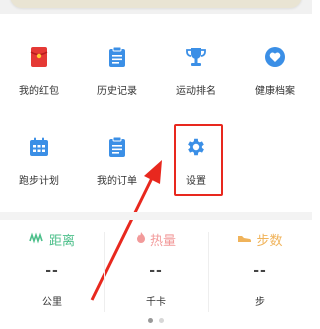 The height and width of the screenshot is (329, 320). What do you see at coordinates (260, 302) in the screenshot?
I see `stat-unit: 步` at bounding box center [260, 302].